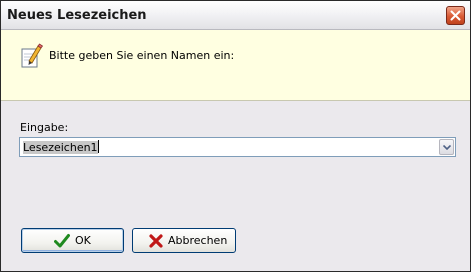 The width and height of the screenshot is (471, 272). What do you see at coordinates (32, 55) in the screenshot?
I see `pencil-icon` at bounding box center [32, 55].